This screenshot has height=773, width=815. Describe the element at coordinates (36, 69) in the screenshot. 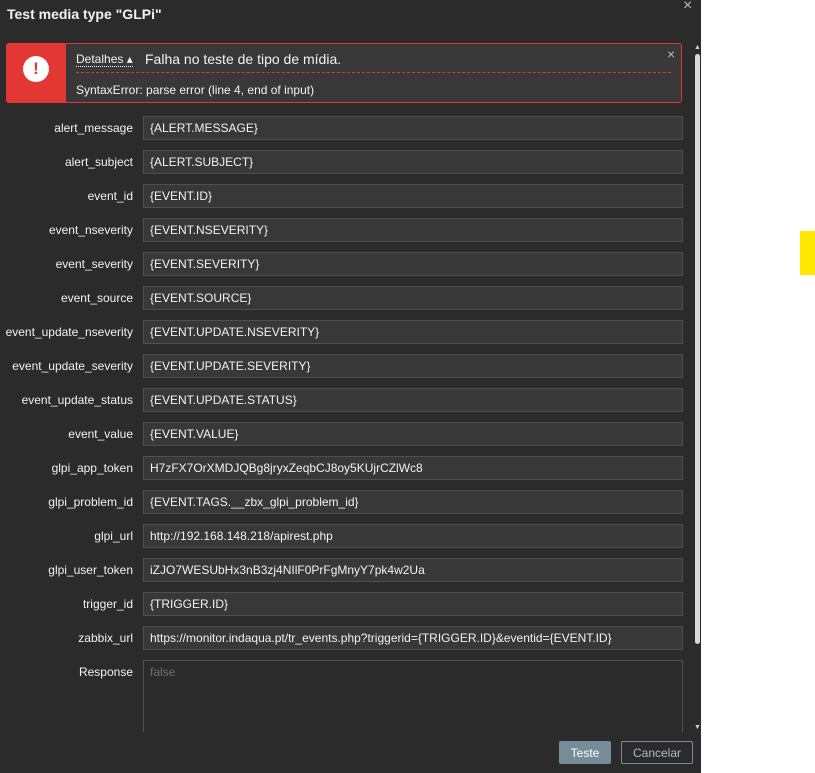

I see `exclamation-icon: !` at that location.